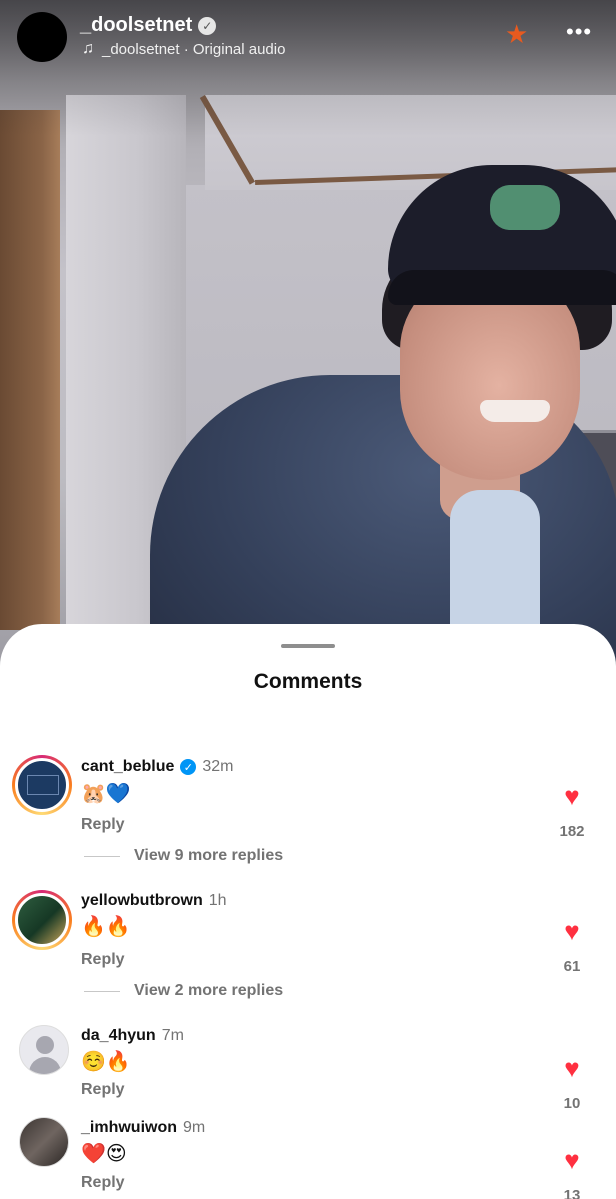 This screenshot has width=616, height=1199. What do you see at coordinates (572, 811) in the screenshot?
I see `like-control: ♥ 182` at bounding box center [572, 811].